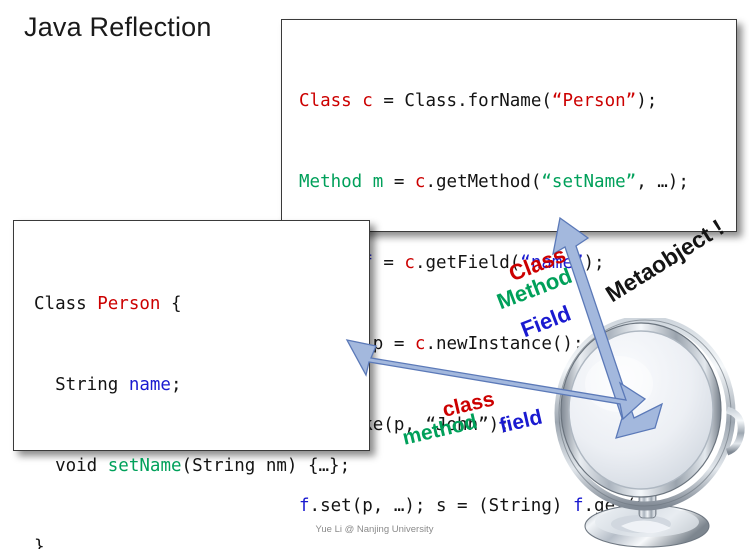 The image size is (749, 549). Describe the element at coordinates (171, 304) in the screenshot. I see `code-token: {` at that location.